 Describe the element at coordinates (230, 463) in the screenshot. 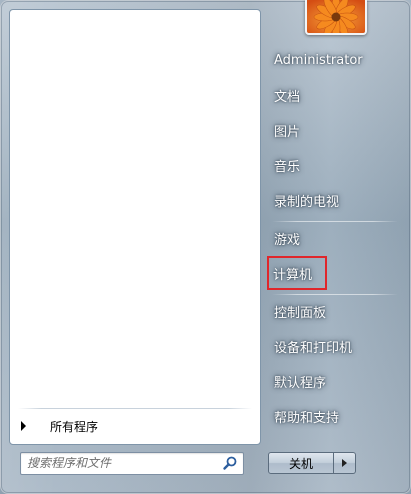

I see `search-icon` at that location.